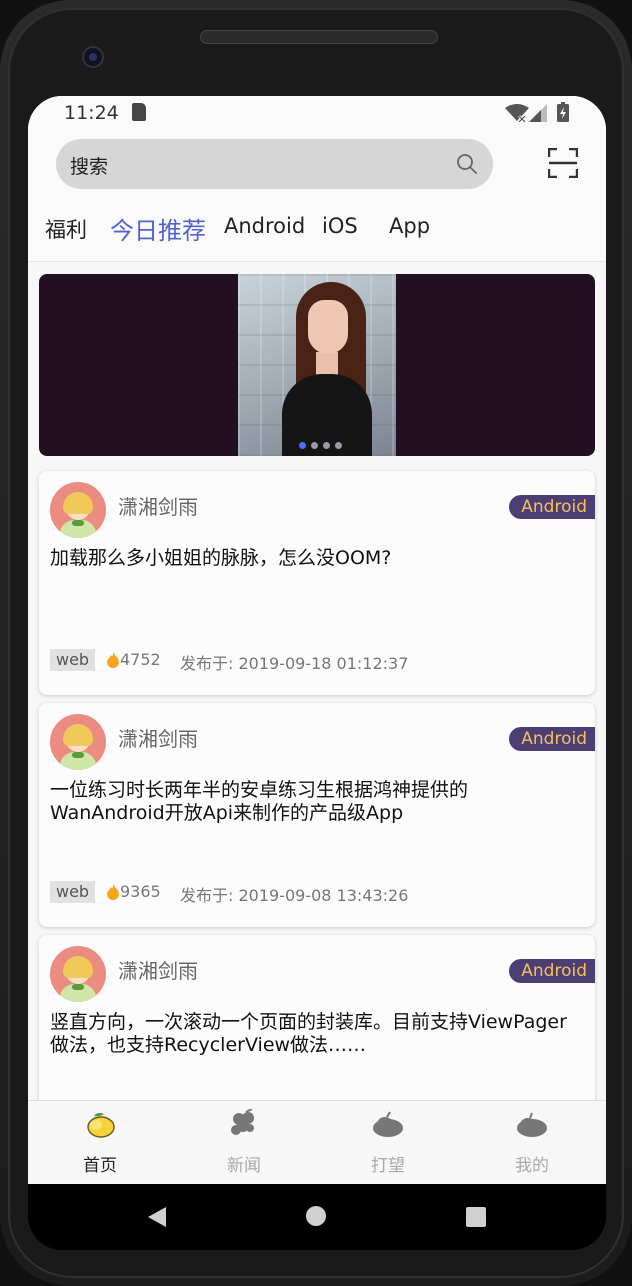 This screenshot has width=632, height=1286. Describe the element at coordinates (563, 112) in the screenshot. I see `battery-charging-icon` at that location.